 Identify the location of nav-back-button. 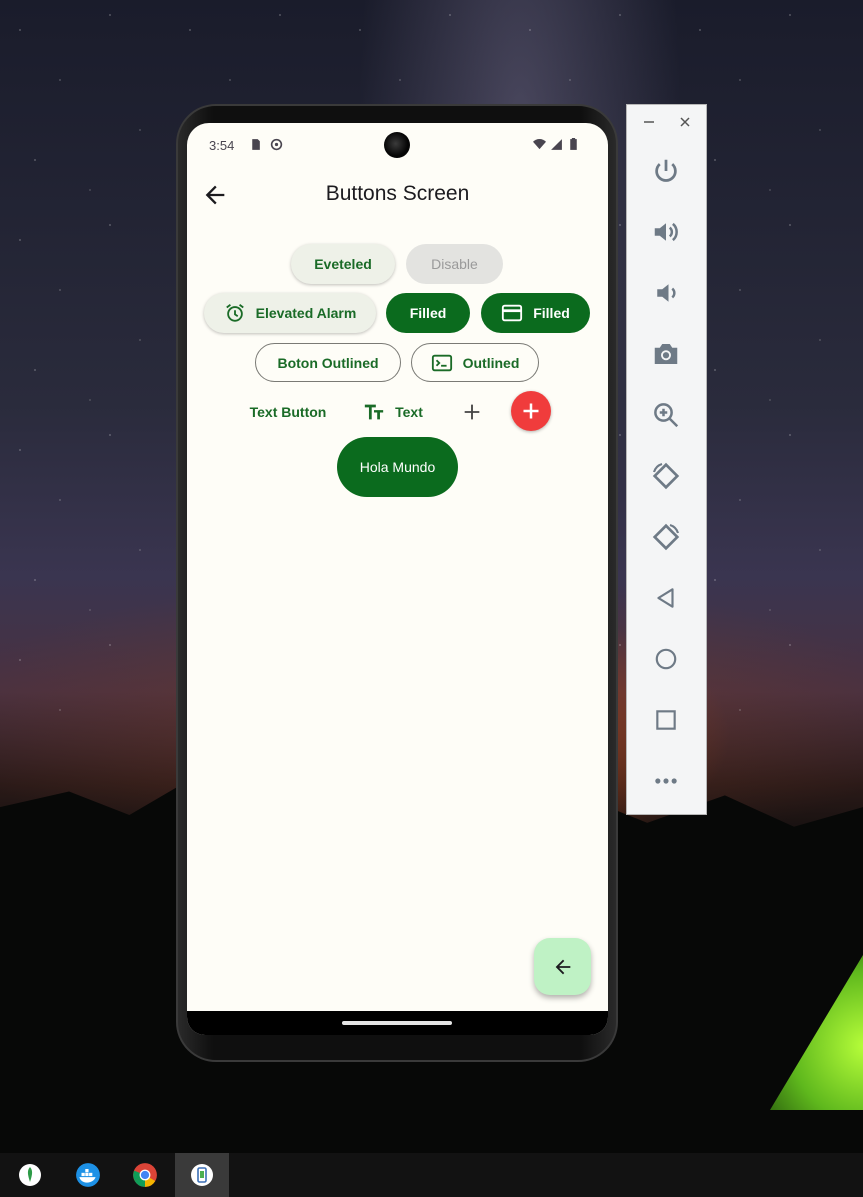
(666, 598).